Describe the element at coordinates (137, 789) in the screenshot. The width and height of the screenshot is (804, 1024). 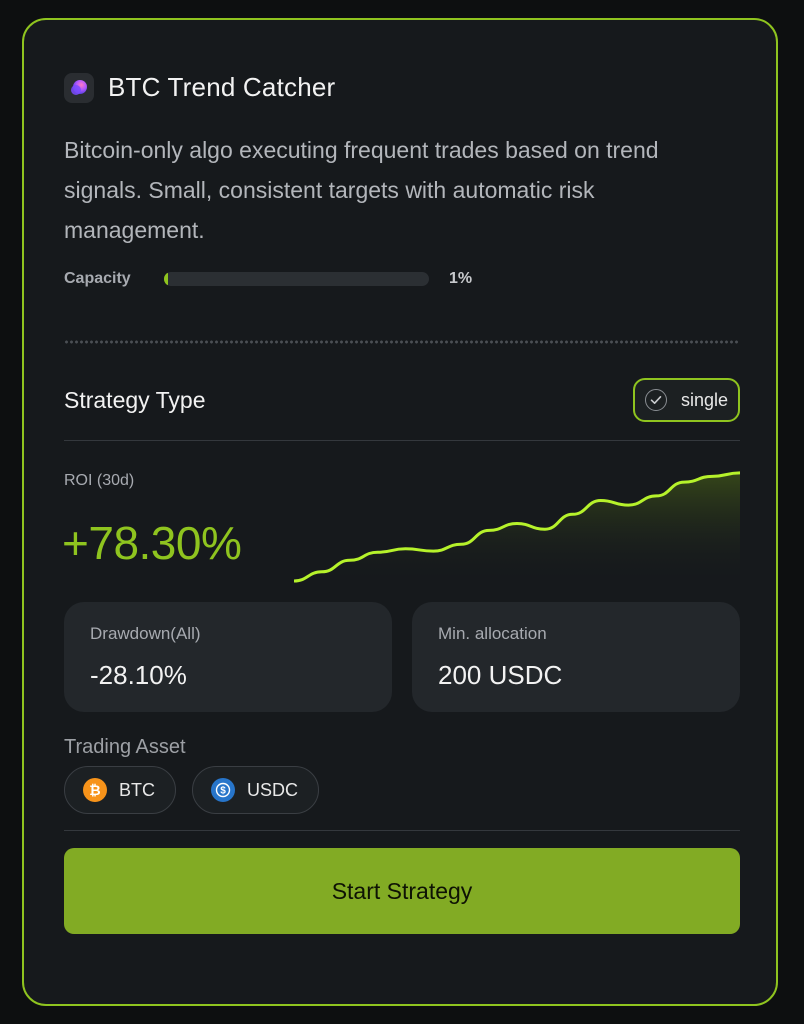
I see `asset-name: BTC` at that location.